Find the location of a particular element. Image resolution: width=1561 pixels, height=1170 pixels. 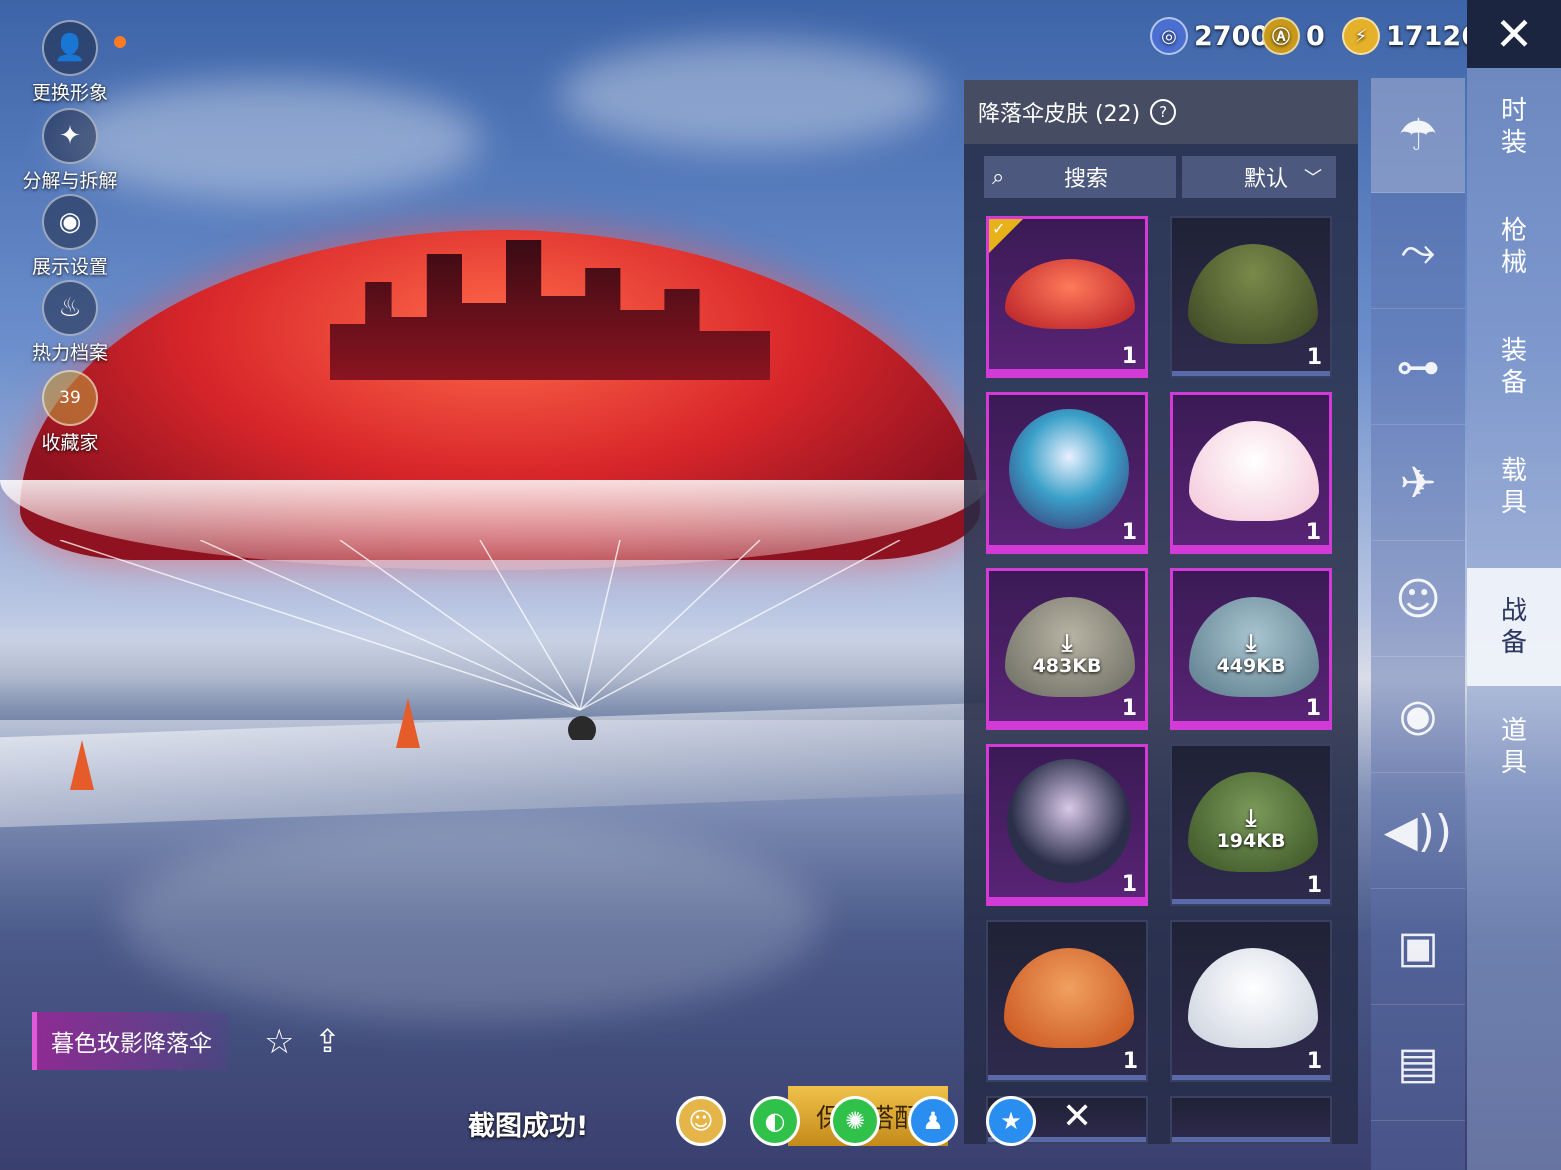

decompose-button: ✦ 分解与拆解 is located at coordinates (70, 150).